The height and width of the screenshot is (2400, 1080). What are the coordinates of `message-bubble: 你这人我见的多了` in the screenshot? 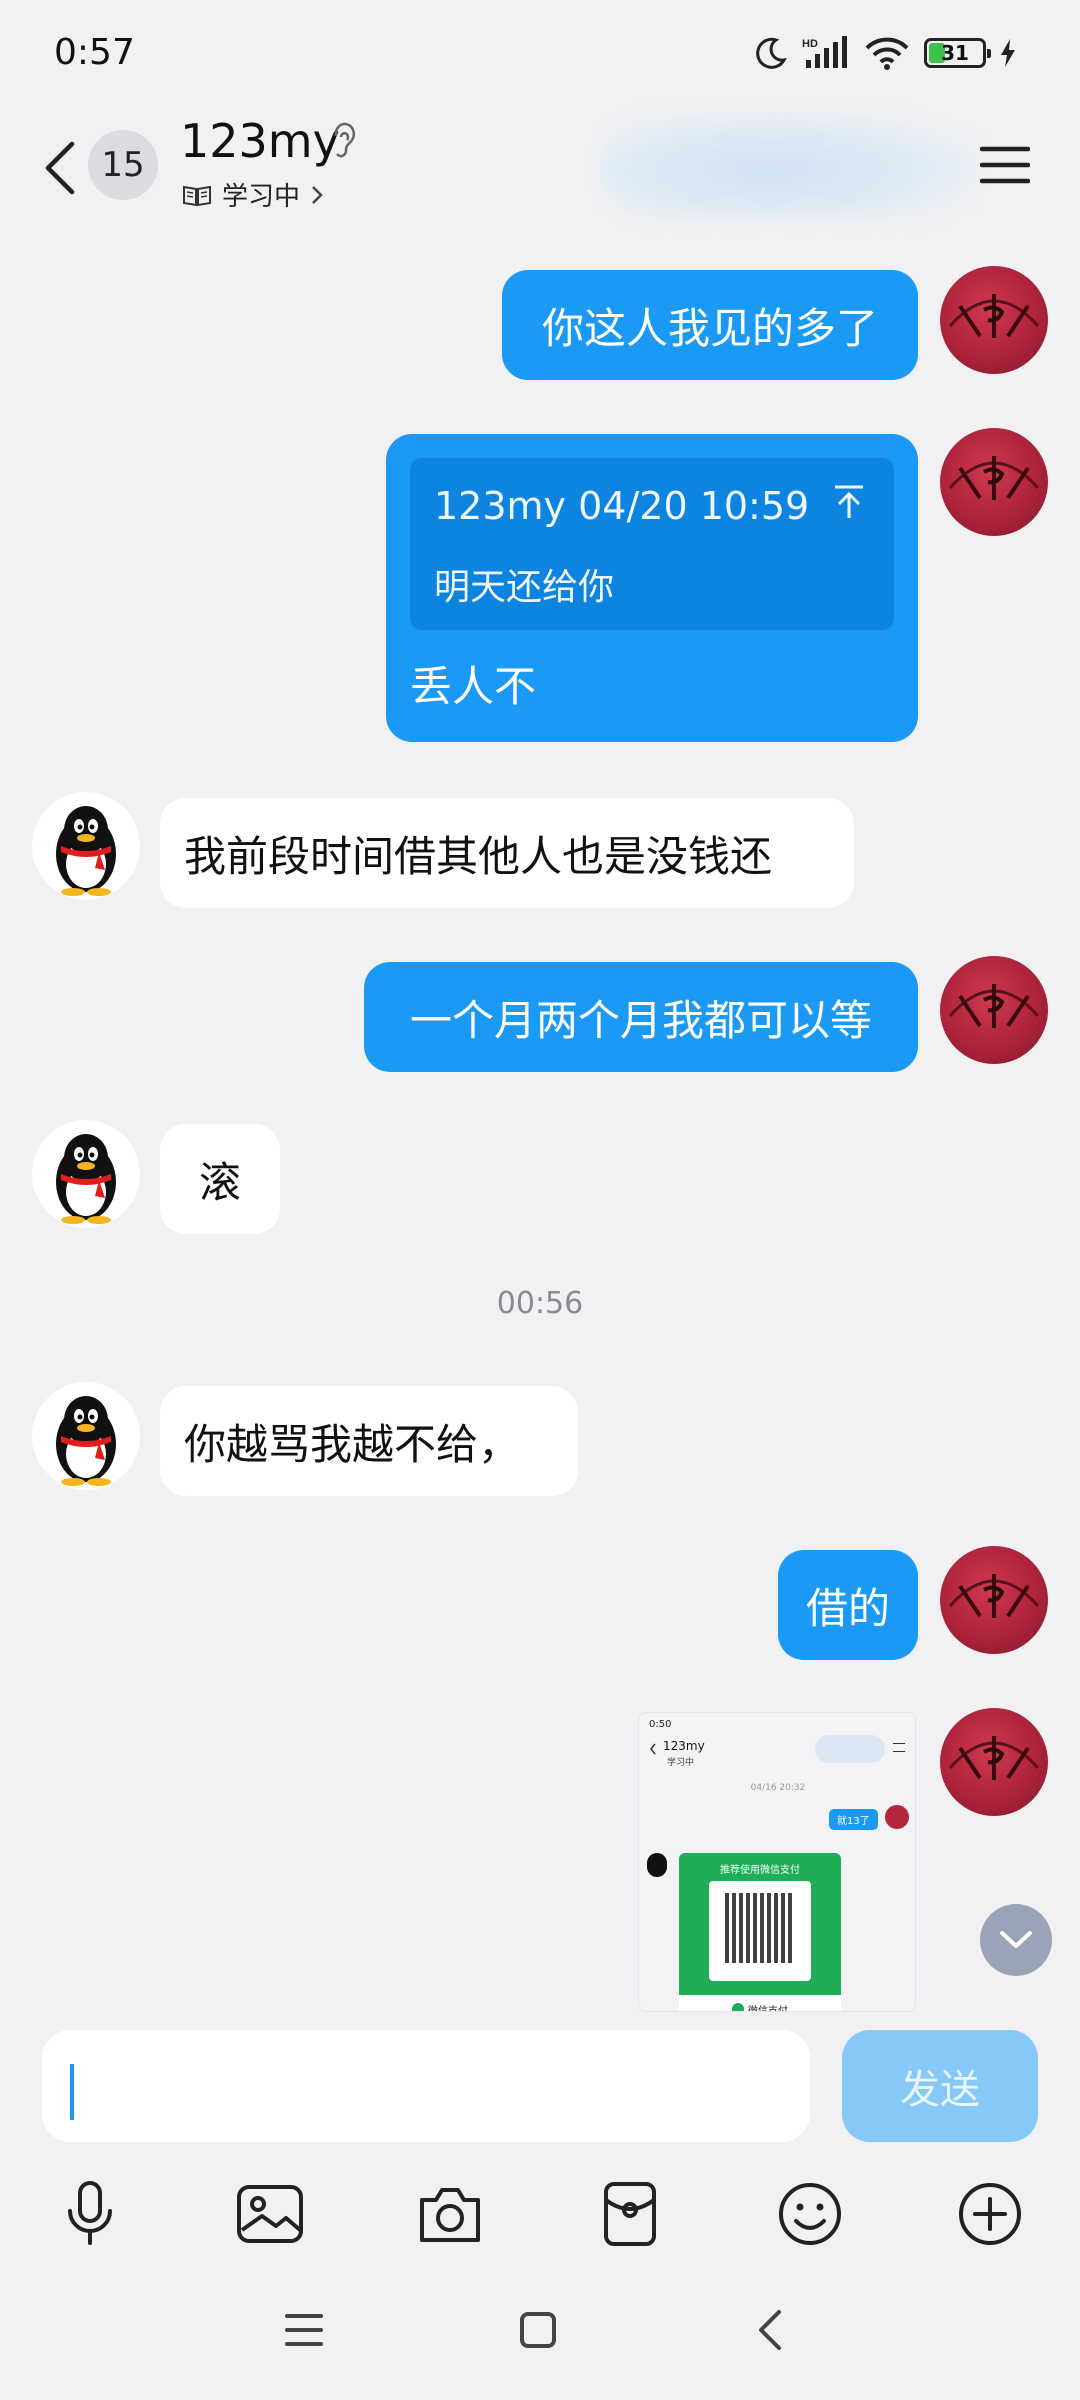 It's located at (710, 325).